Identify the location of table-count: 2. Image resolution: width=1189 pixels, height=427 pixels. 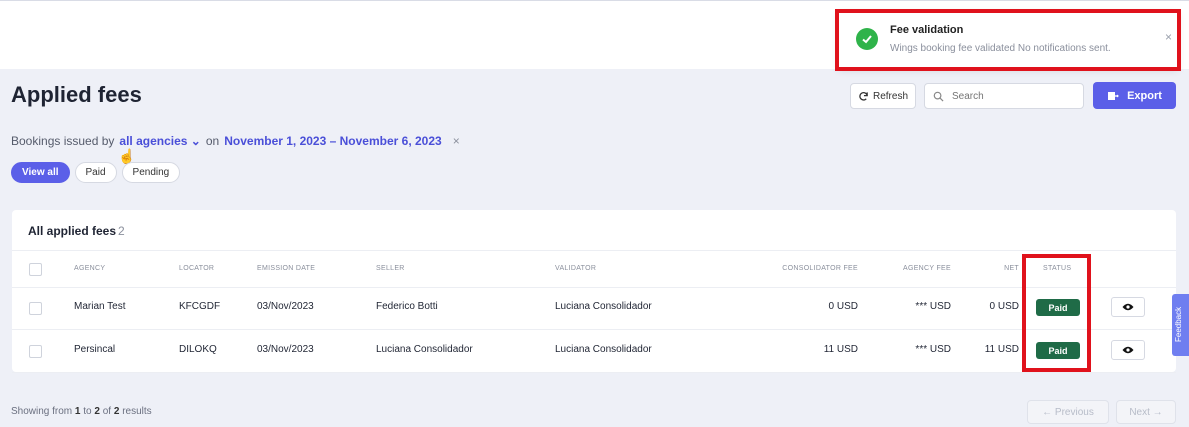
(121, 231).